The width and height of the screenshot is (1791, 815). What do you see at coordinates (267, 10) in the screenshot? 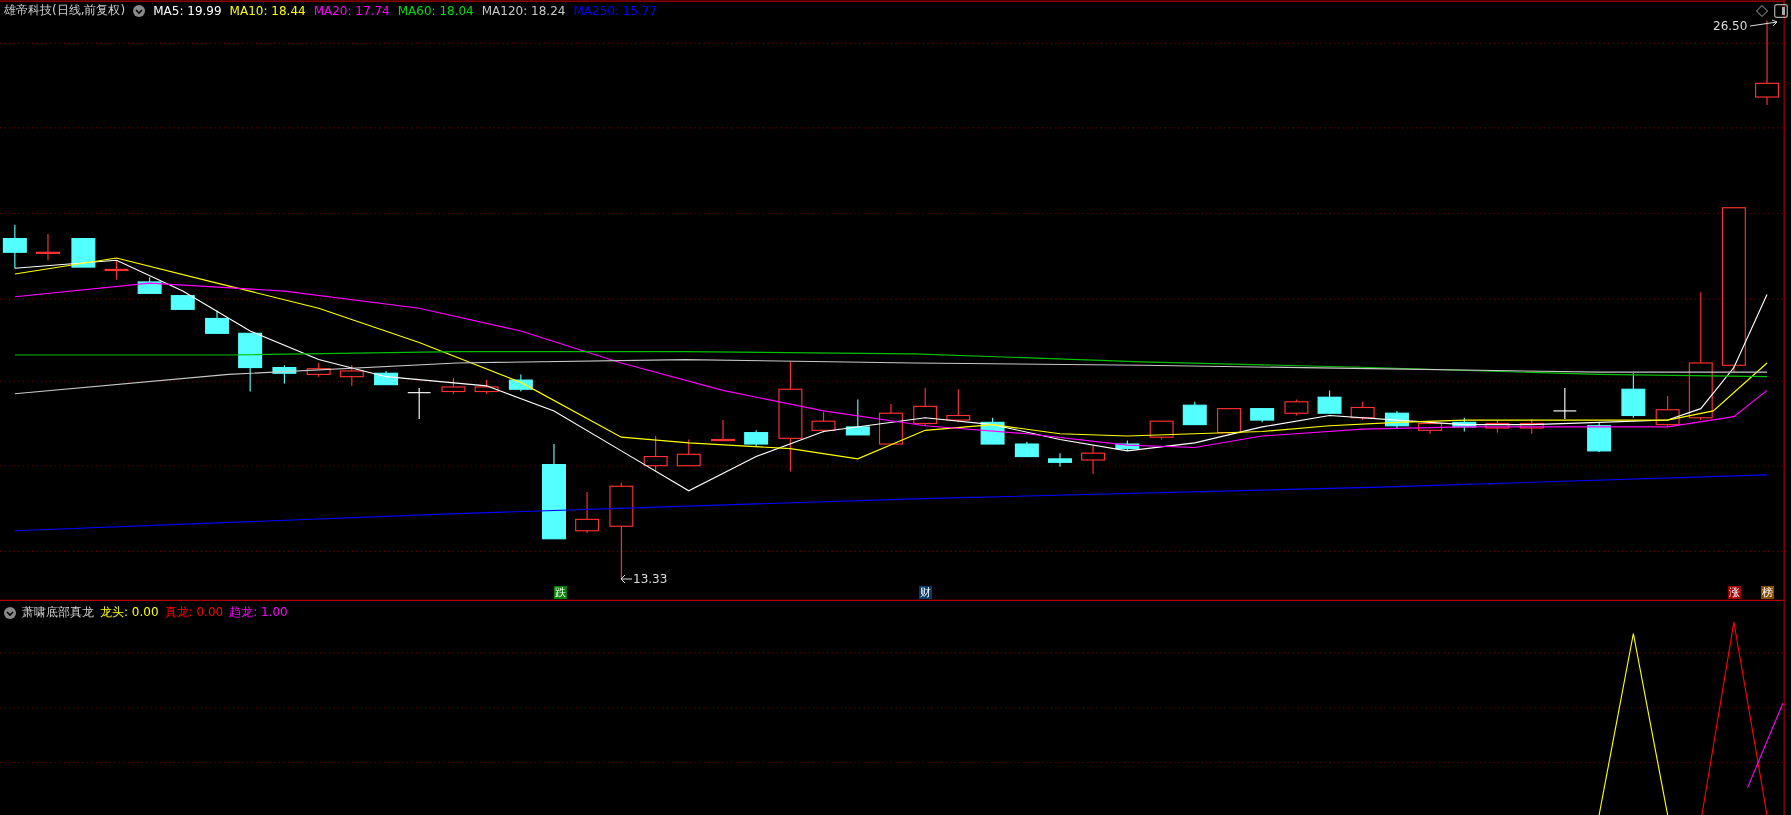
I see `moving-average-value: MA10: 18.44` at bounding box center [267, 10].